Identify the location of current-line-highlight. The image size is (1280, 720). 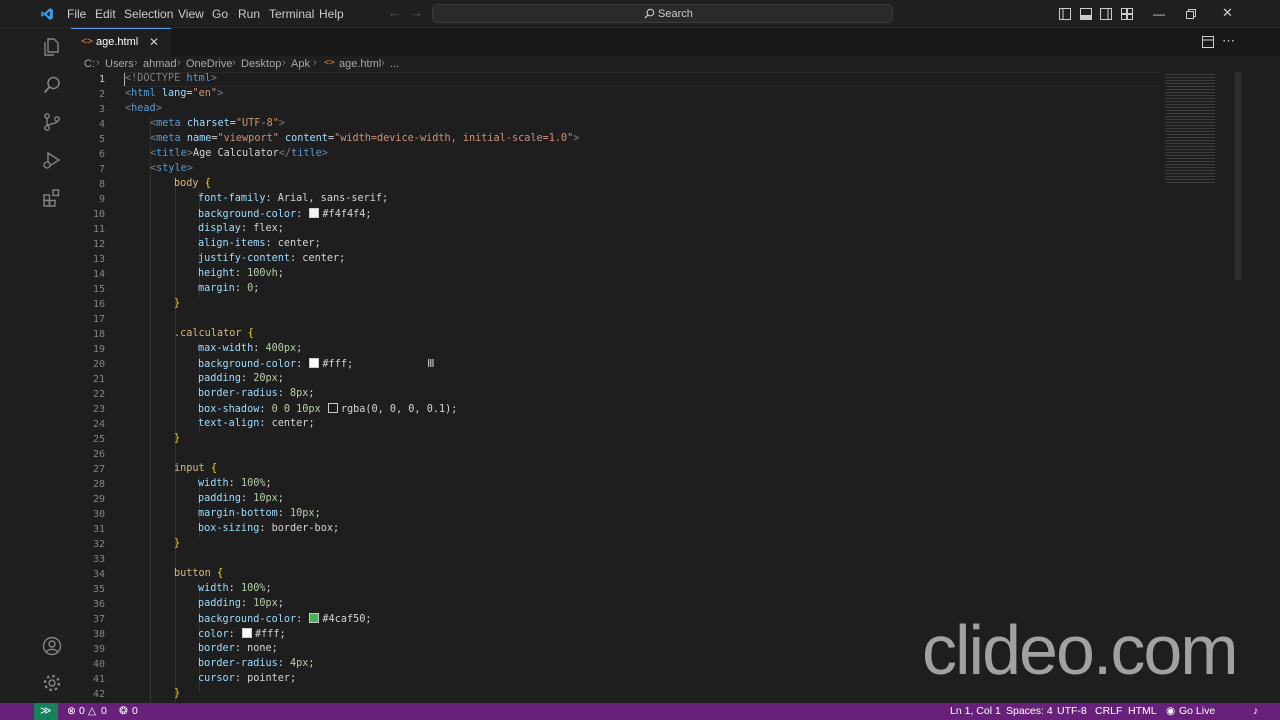
(642, 79).